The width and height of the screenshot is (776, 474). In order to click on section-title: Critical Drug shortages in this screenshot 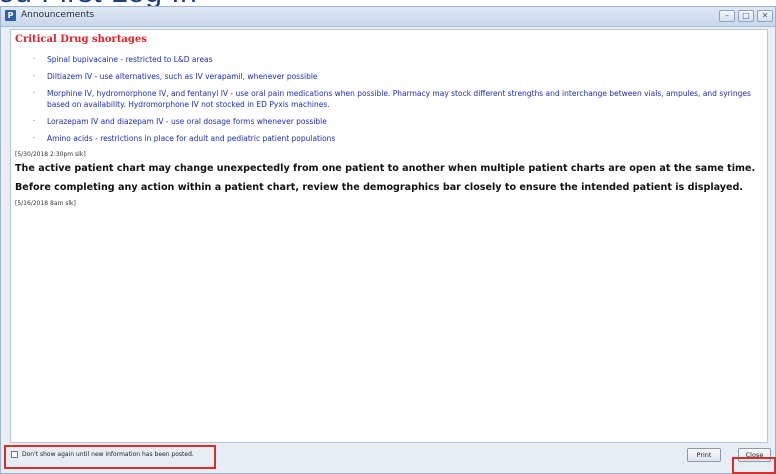, I will do `click(81, 39)`.